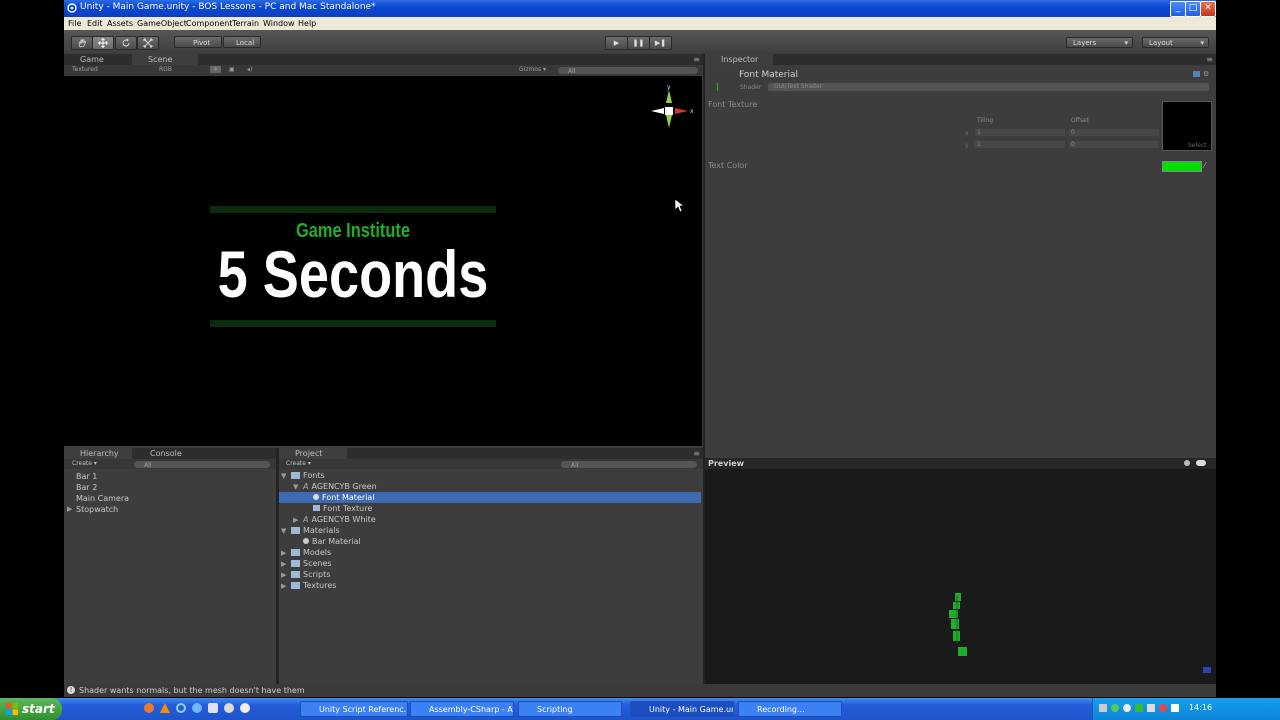 The image size is (1280, 720). Describe the element at coordinates (245, 23) in the screenshot. I see `menu-terrain: Terrain` at that location.